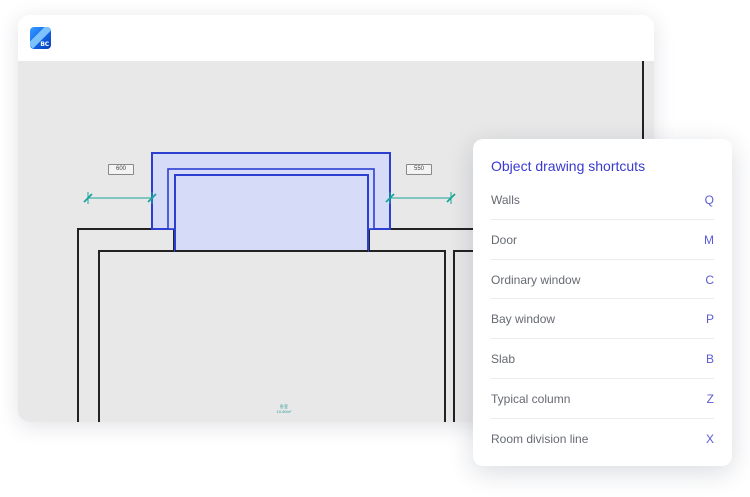 This screenshot has width=750, height=497. Describe the element at coordinates (602, 399) in the screenshot. I see `shortcut-row-typical-column: Typical column Z` at that location.